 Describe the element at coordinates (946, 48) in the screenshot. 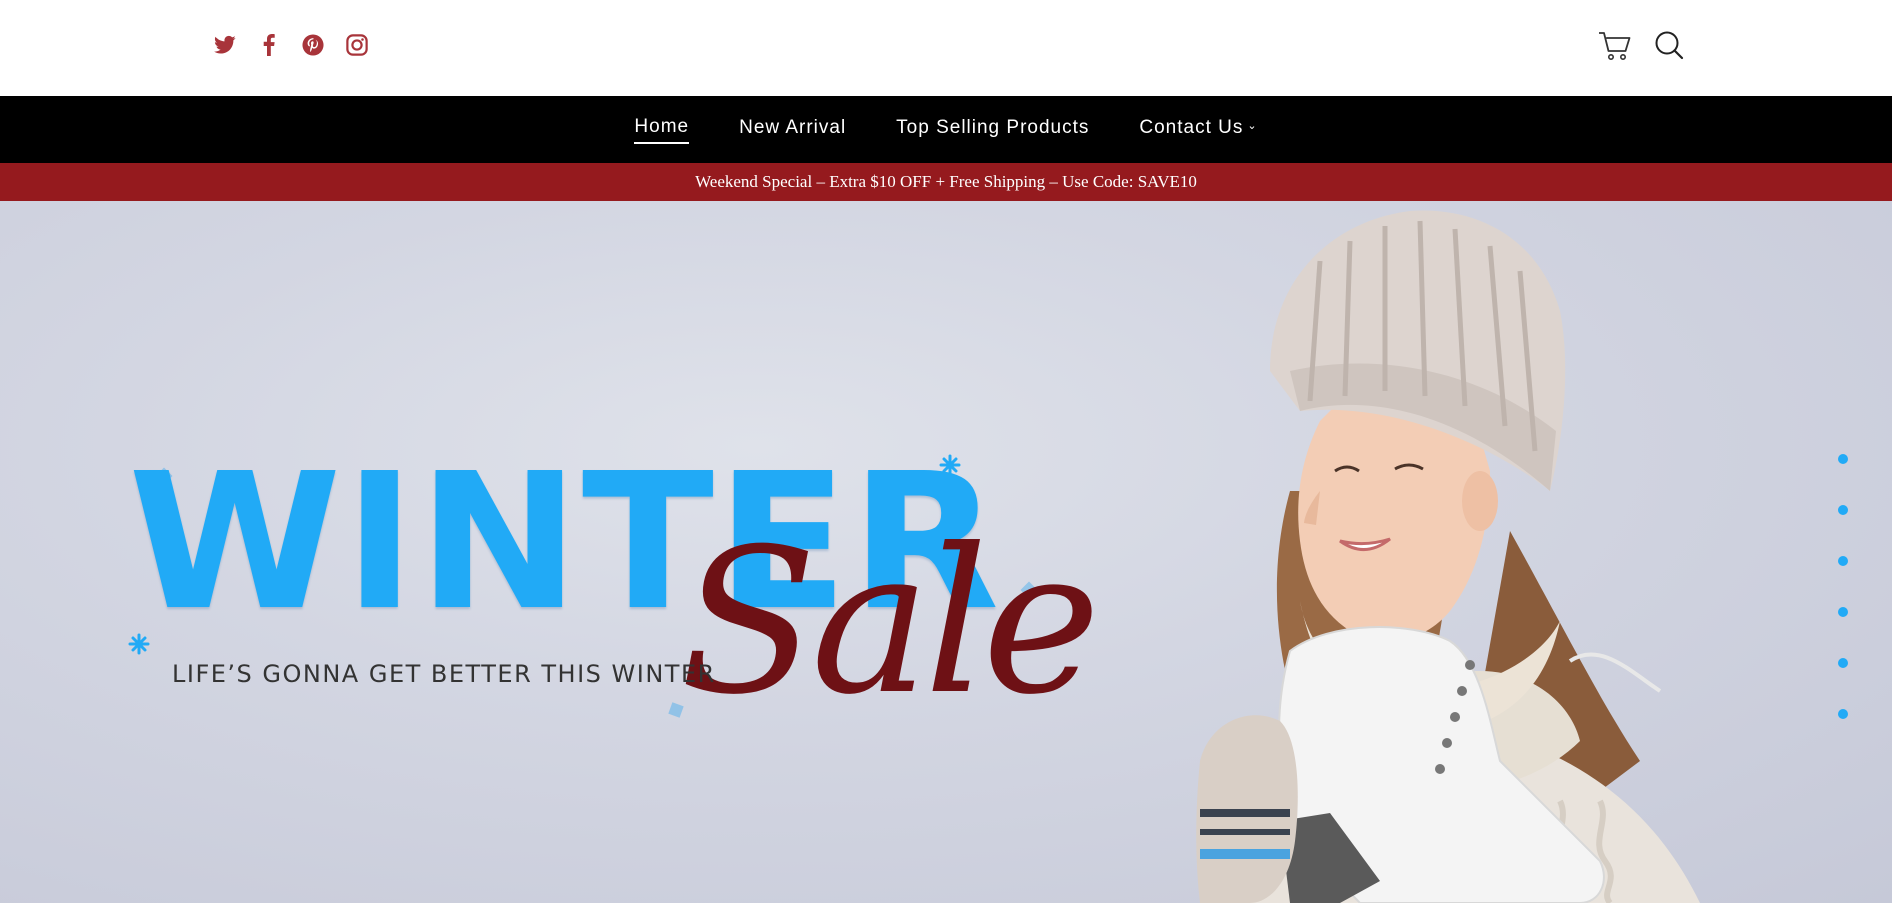

I see `top-header` at that location.